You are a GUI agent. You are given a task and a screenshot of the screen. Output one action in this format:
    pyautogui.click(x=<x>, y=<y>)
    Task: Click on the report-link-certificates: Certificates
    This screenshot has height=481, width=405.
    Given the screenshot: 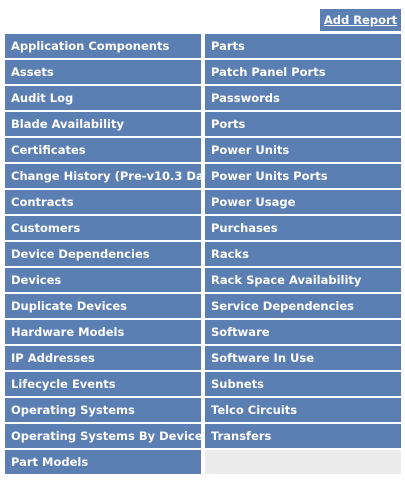 What is the action you would take?
    pyautogui.click(x=103, y=150)
    